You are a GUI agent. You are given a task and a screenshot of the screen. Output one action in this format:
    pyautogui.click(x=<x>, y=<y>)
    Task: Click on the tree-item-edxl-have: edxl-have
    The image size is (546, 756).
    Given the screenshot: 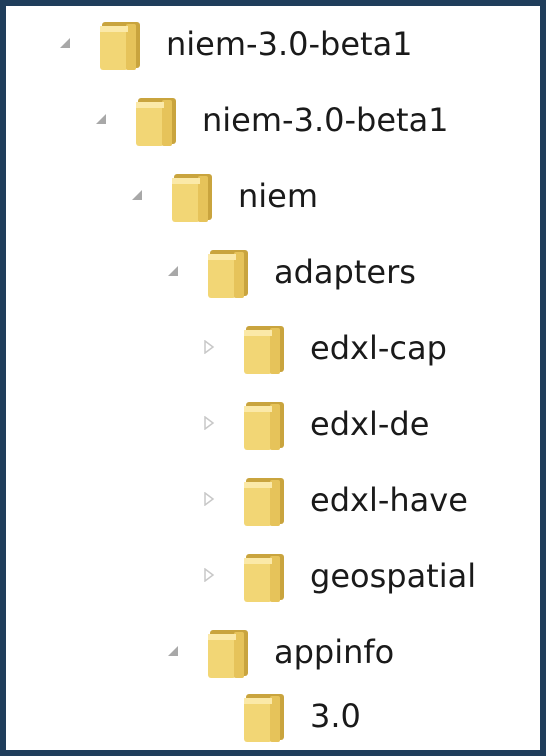 What is the action you would take?
    pyautogui.click(x=273, y=503)
    